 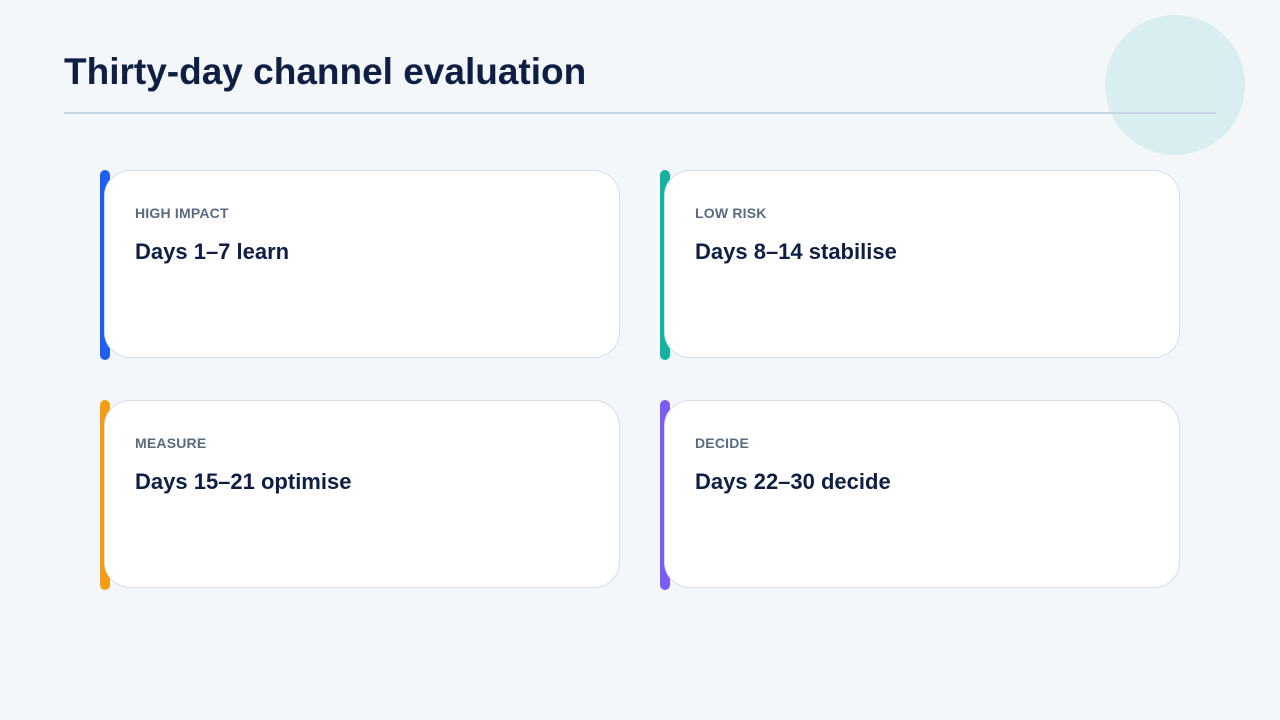 I want to click on phase-card-high-impact: HIGH IMPACT Days 1–7 learn, so click(x=362, y=264).